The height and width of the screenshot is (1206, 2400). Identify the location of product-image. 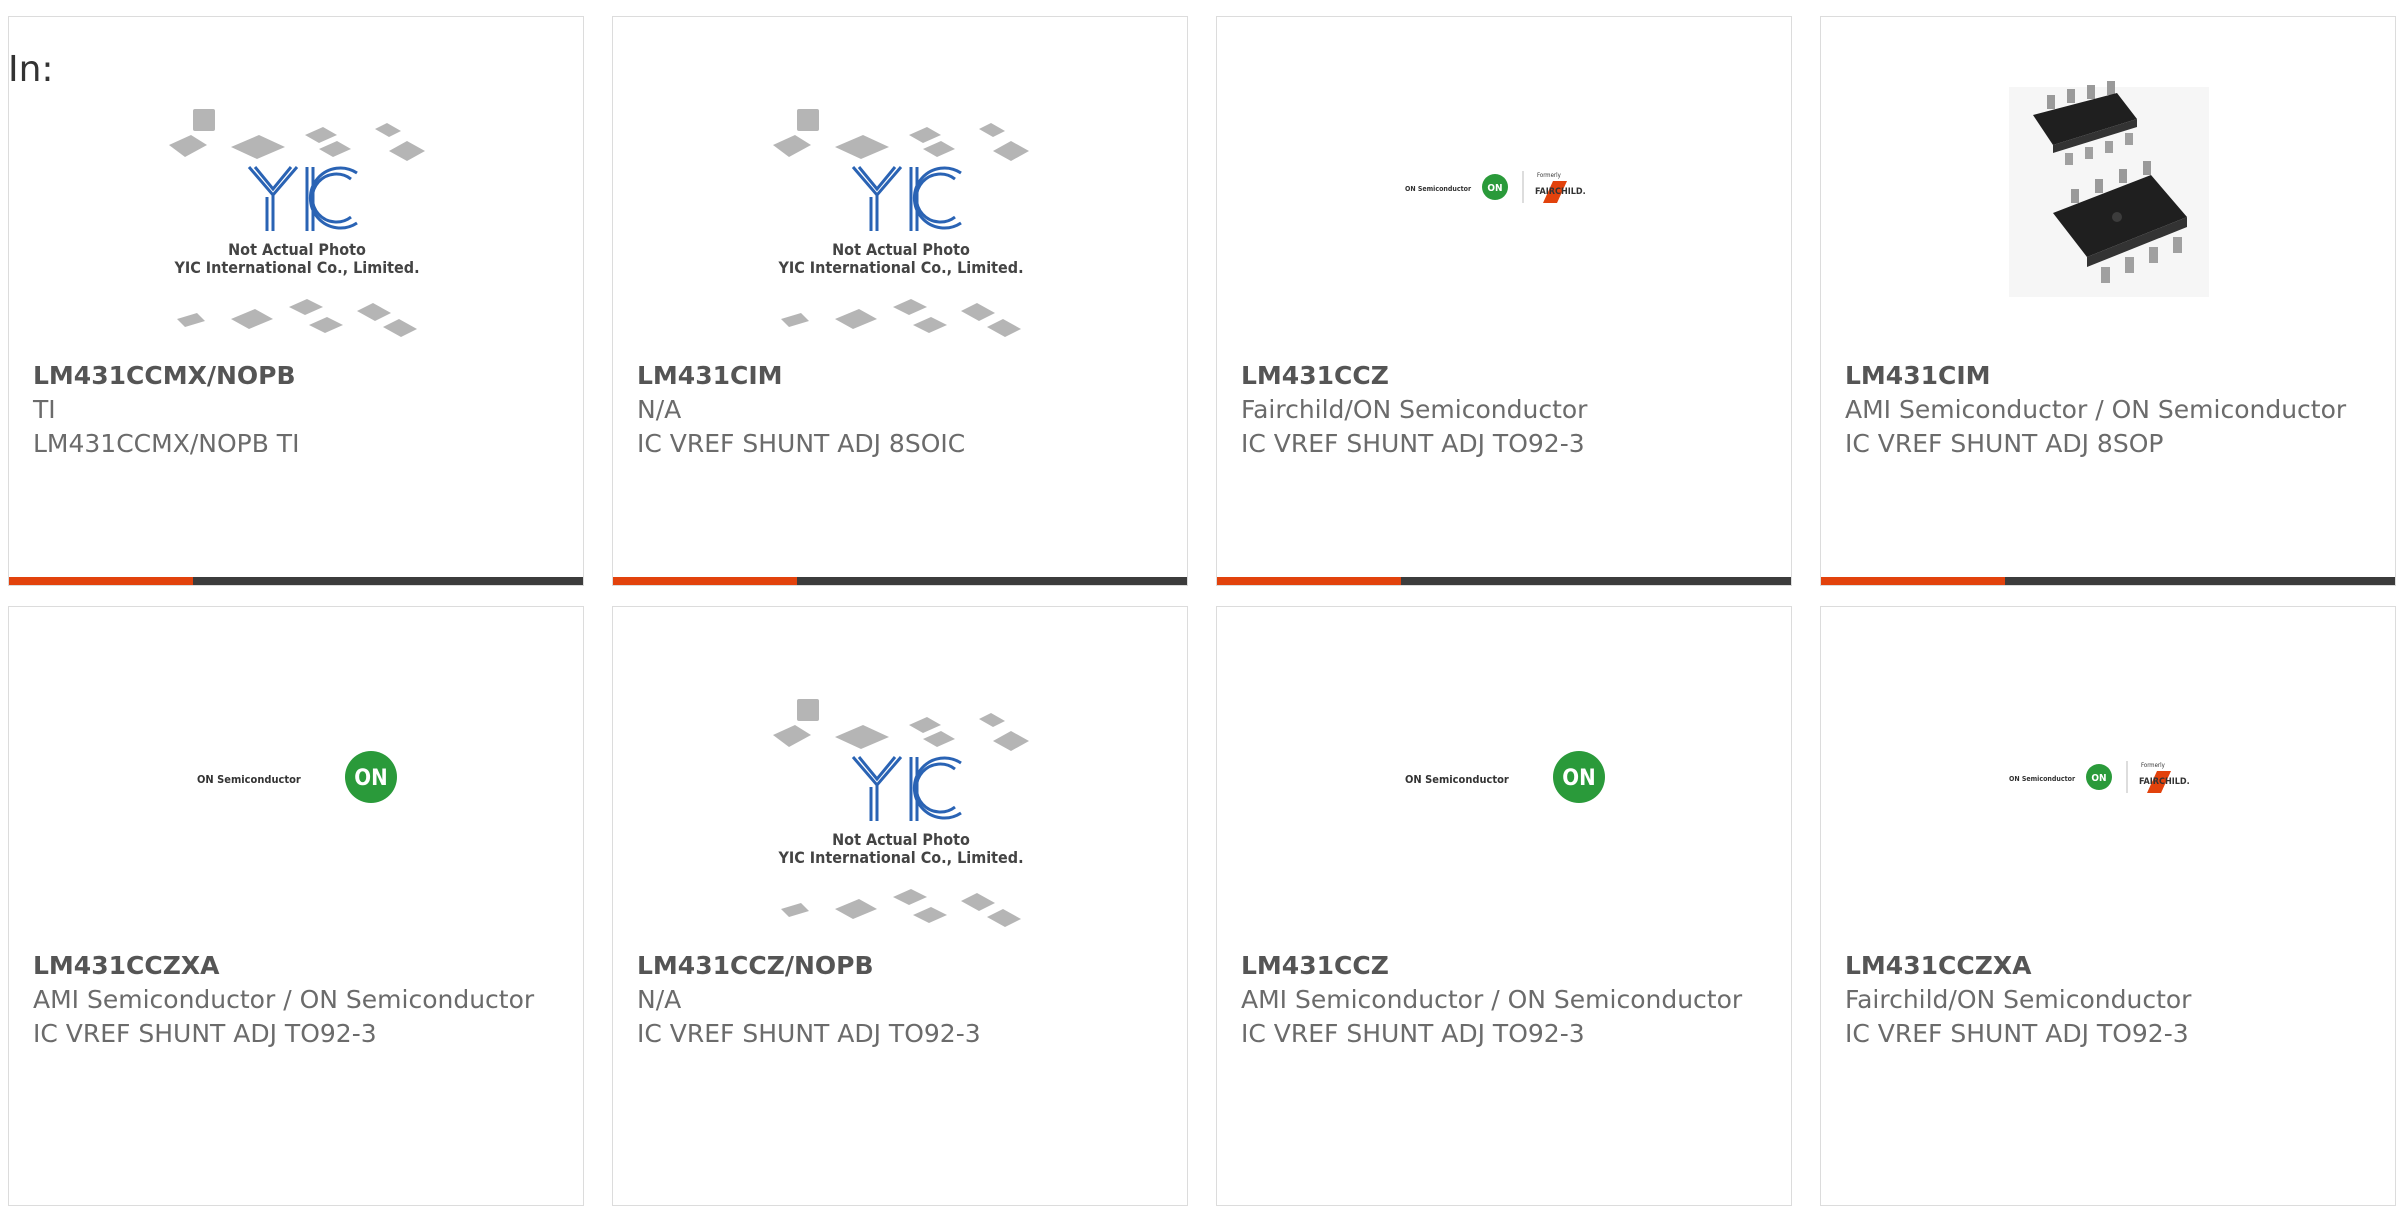
(2108, 182).